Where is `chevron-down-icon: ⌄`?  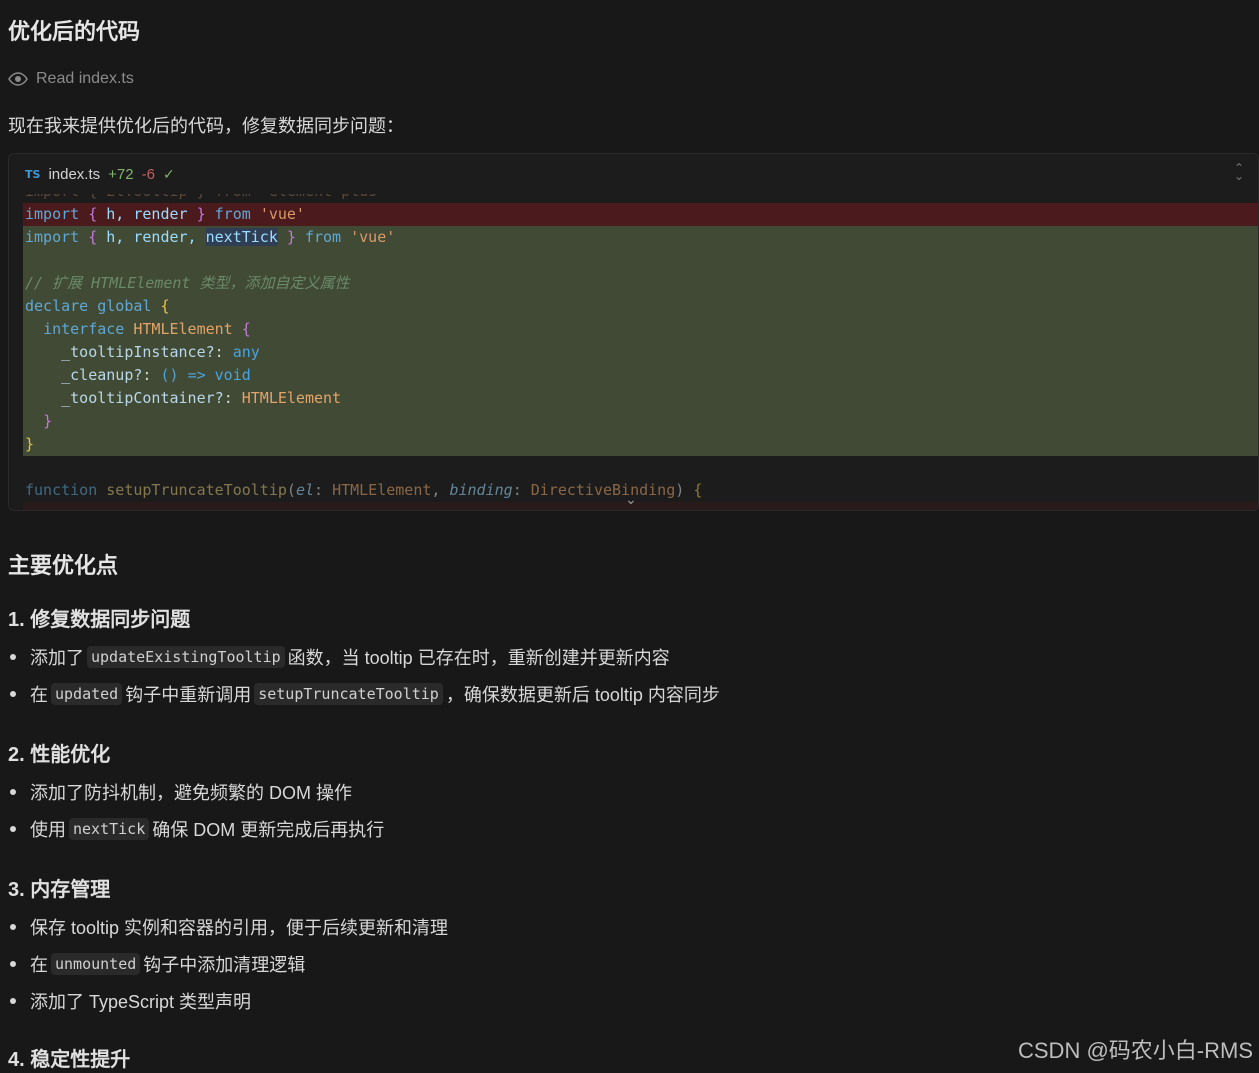 chevron-down-icon: ⌄ is located at coordinates (631, 499).